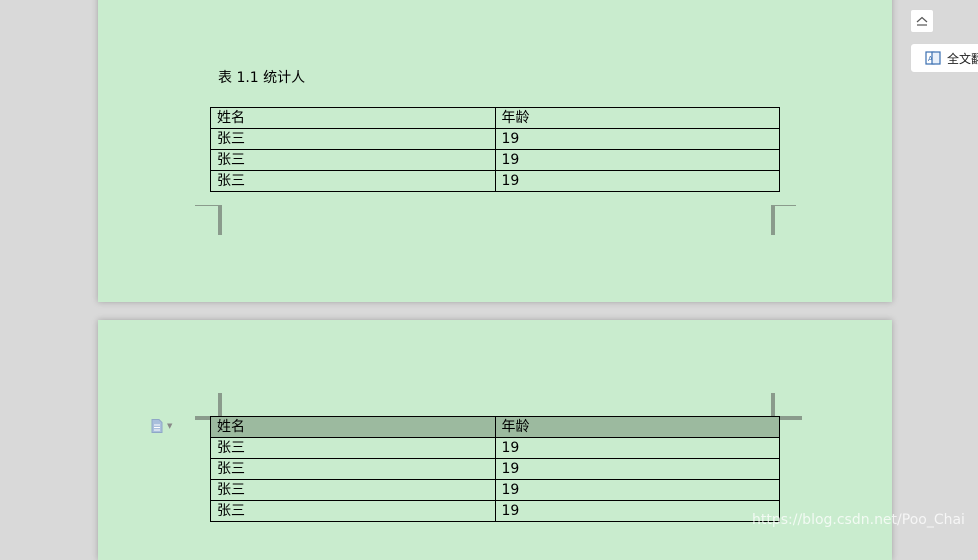 This screenshot has width=978, height=560. Describe the element at coordinates (962, 58) in the screenshot. I see `full-text-translate-label: 全文翻译` at that location.